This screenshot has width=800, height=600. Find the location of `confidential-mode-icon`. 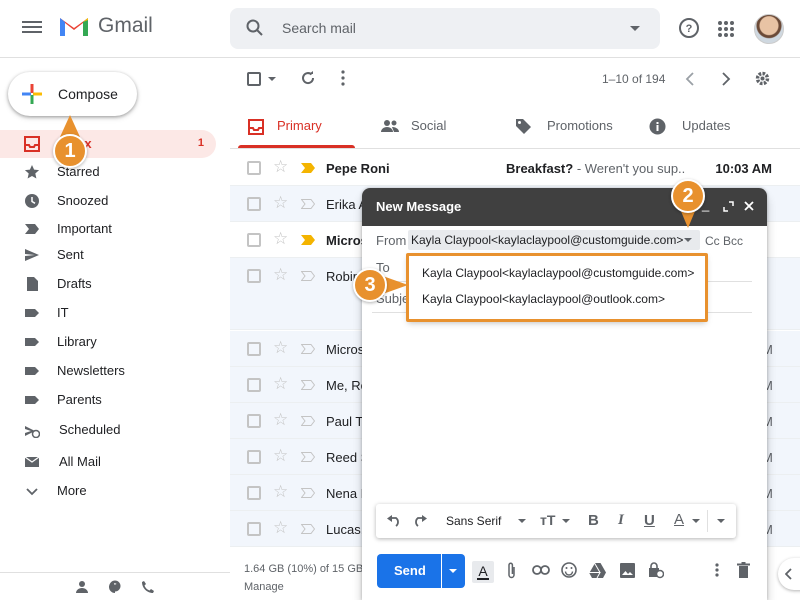

confidential-mode-icon is located at coordinates (656, 570).